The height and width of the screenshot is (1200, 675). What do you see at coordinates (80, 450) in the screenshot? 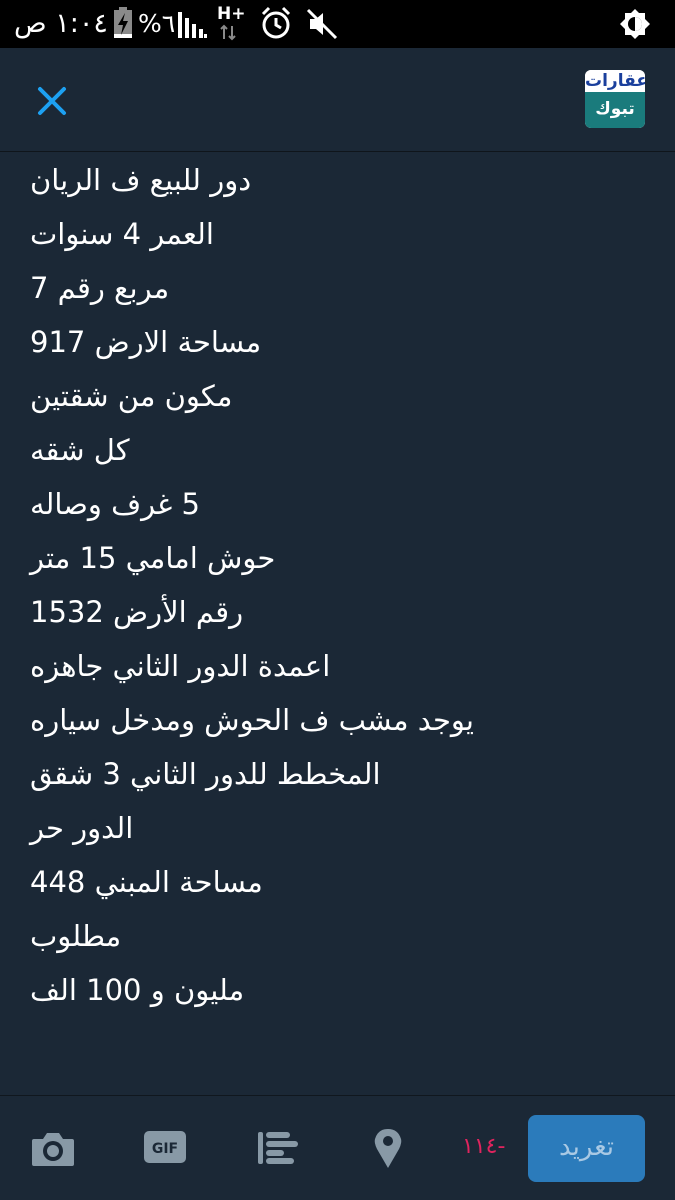
I see `tweet-line: كل شقه` at bounding box center [80, 450].